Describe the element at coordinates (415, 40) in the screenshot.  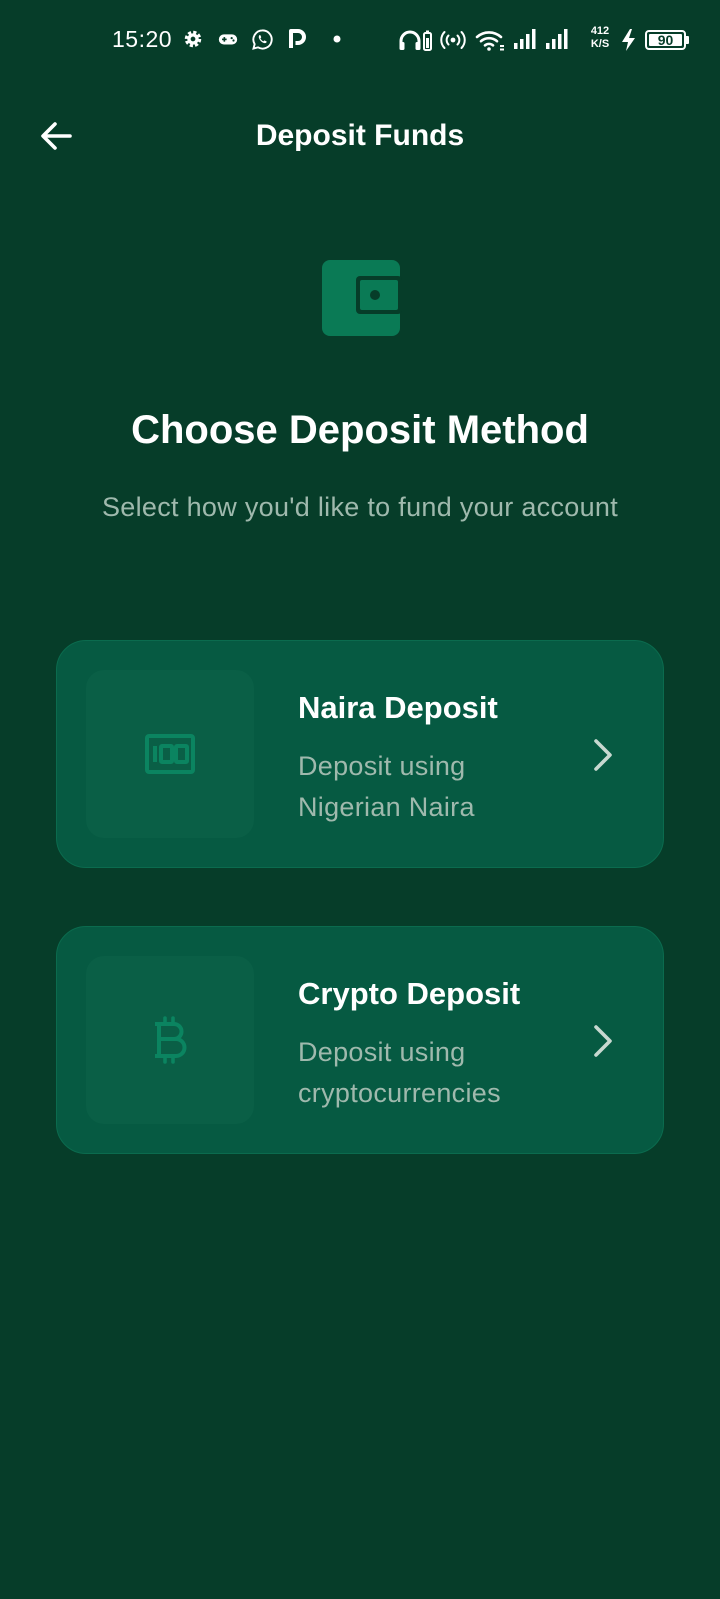
I see `headphones-battery-icon` at that location.